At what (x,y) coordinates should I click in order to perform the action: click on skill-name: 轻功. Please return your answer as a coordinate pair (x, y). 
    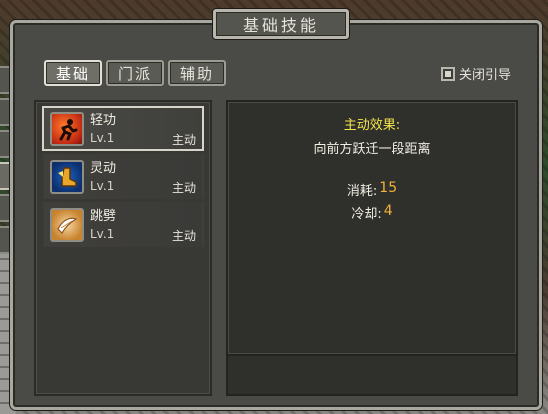
    Looking at the image, I should click on (103, 120).